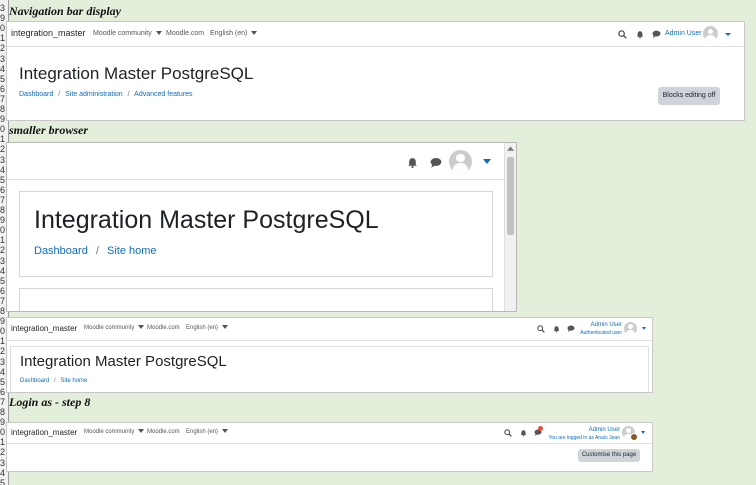 The image size is (756, 485). What do you see at coordinates (3, 129) in the screenshot?
I see `row-number: 0` at bounding box center [3, 129].